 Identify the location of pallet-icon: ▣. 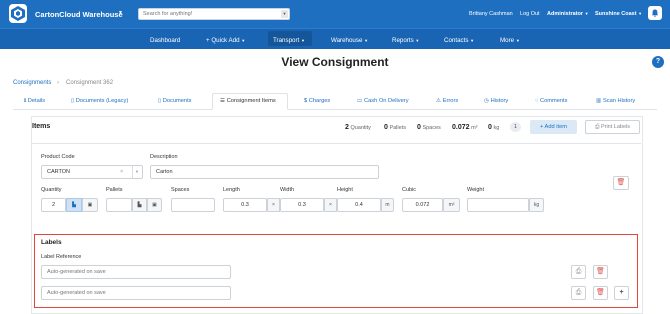
(154, 205).